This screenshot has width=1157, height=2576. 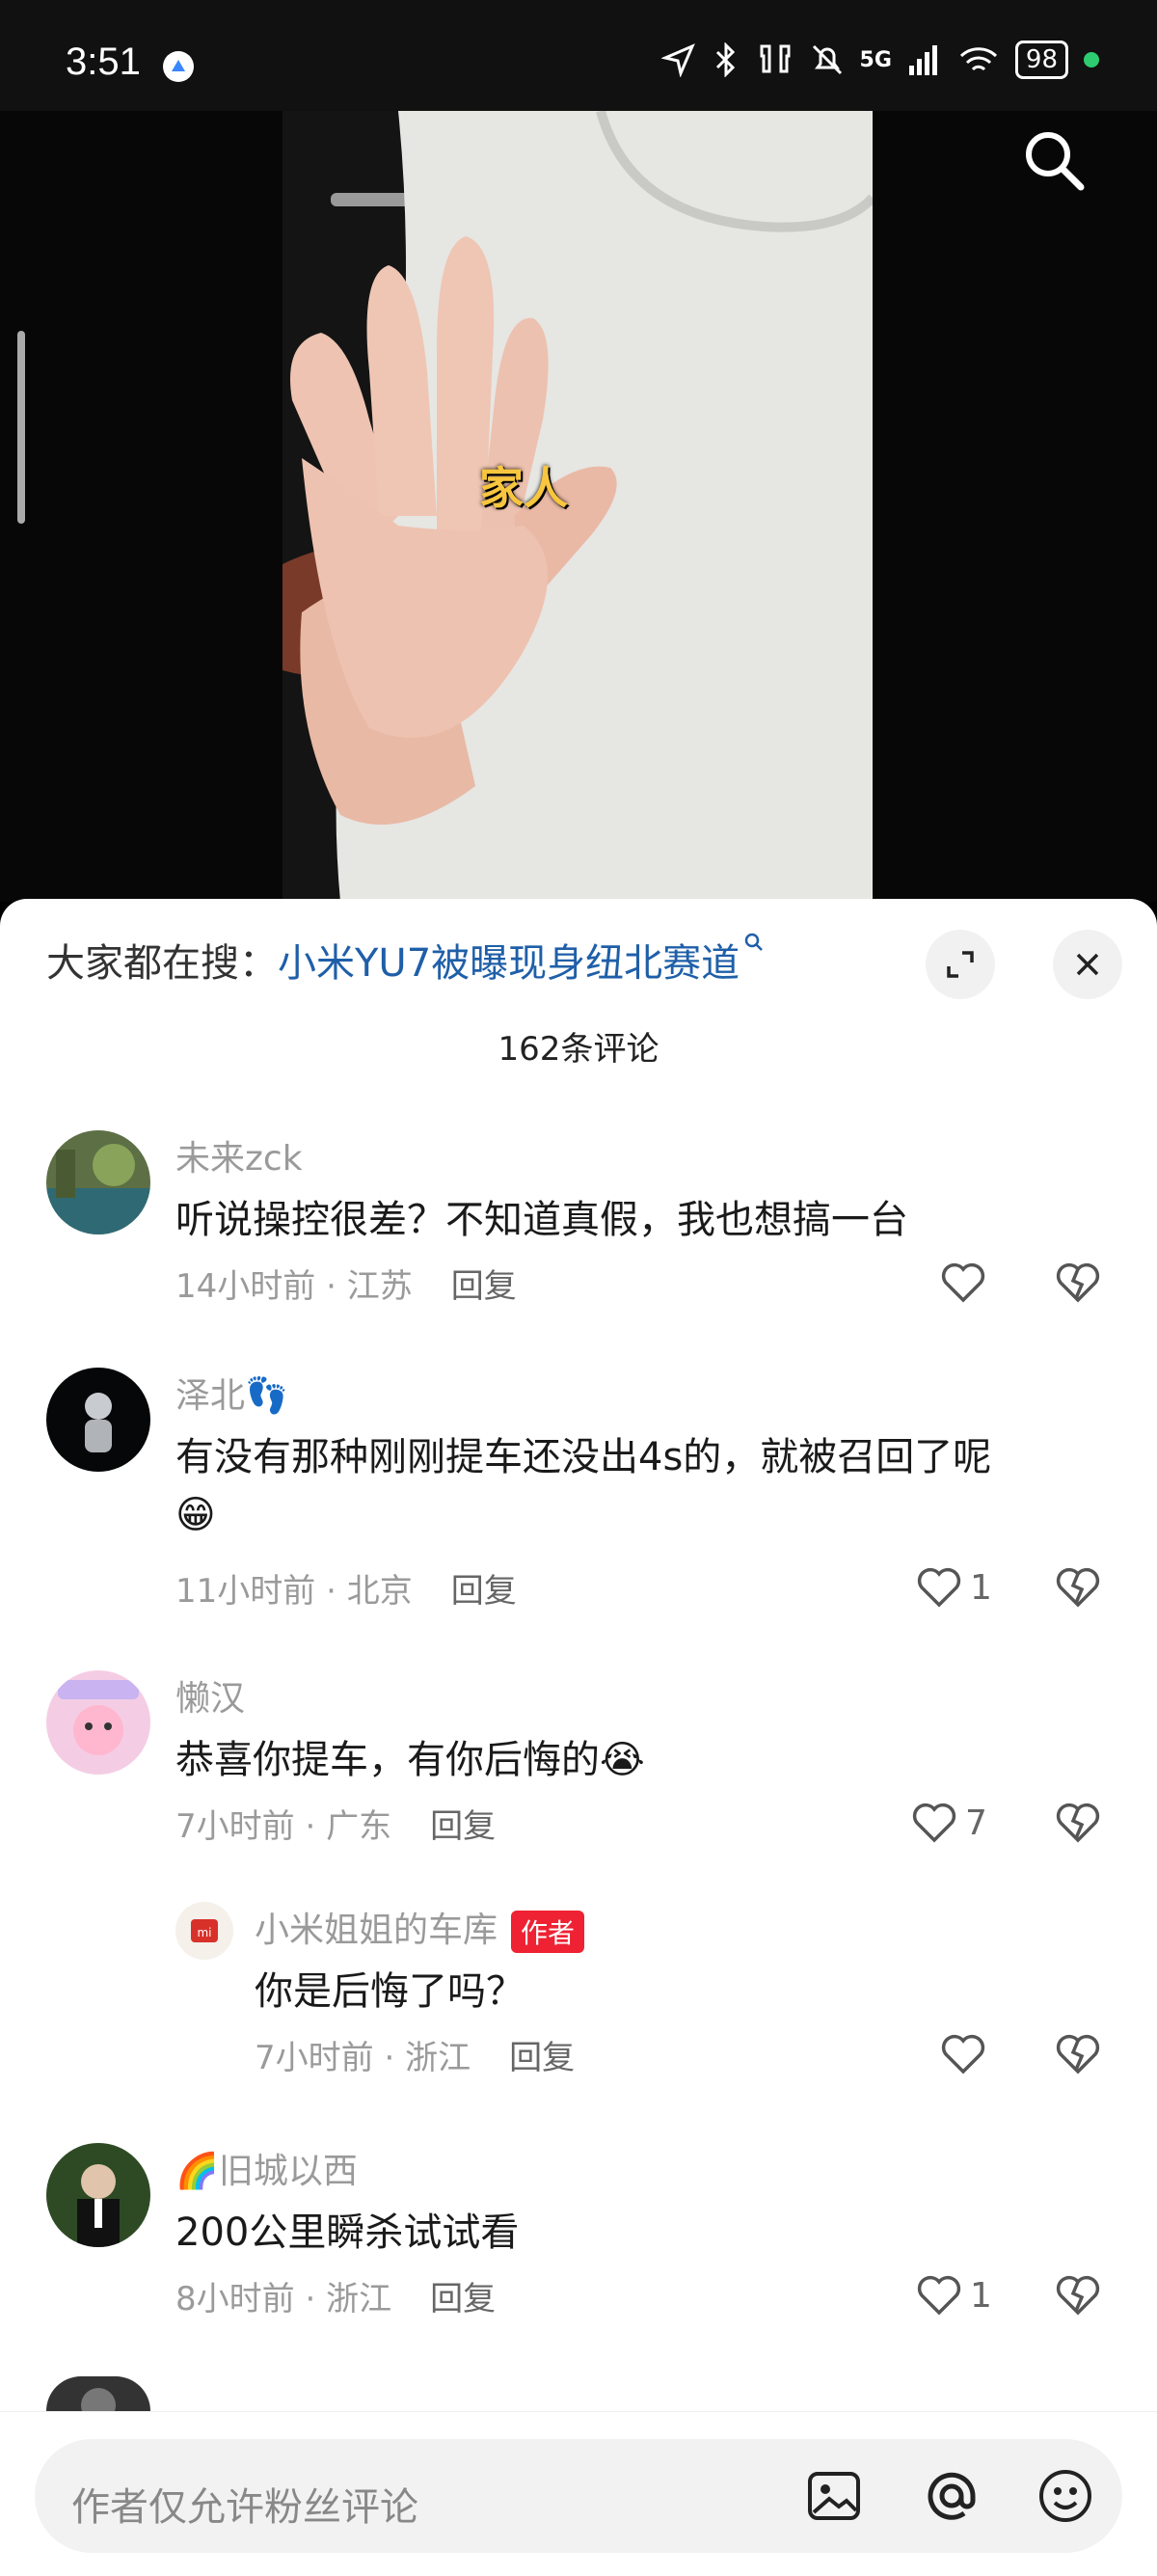 What do you see at coordinates (578, 1049) in the screenshot?
I see `comment-count: 162条评论` at bounding box center [578, 1049].